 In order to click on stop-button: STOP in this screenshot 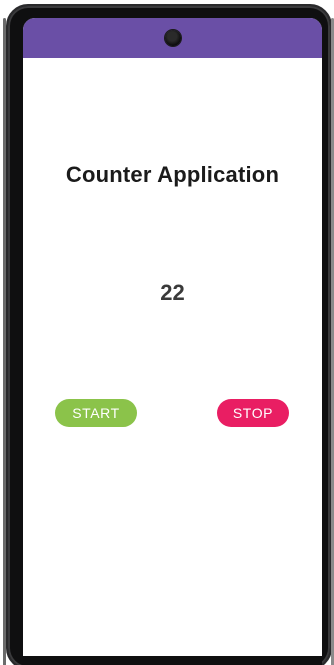, I will do `click(253, 413)`.